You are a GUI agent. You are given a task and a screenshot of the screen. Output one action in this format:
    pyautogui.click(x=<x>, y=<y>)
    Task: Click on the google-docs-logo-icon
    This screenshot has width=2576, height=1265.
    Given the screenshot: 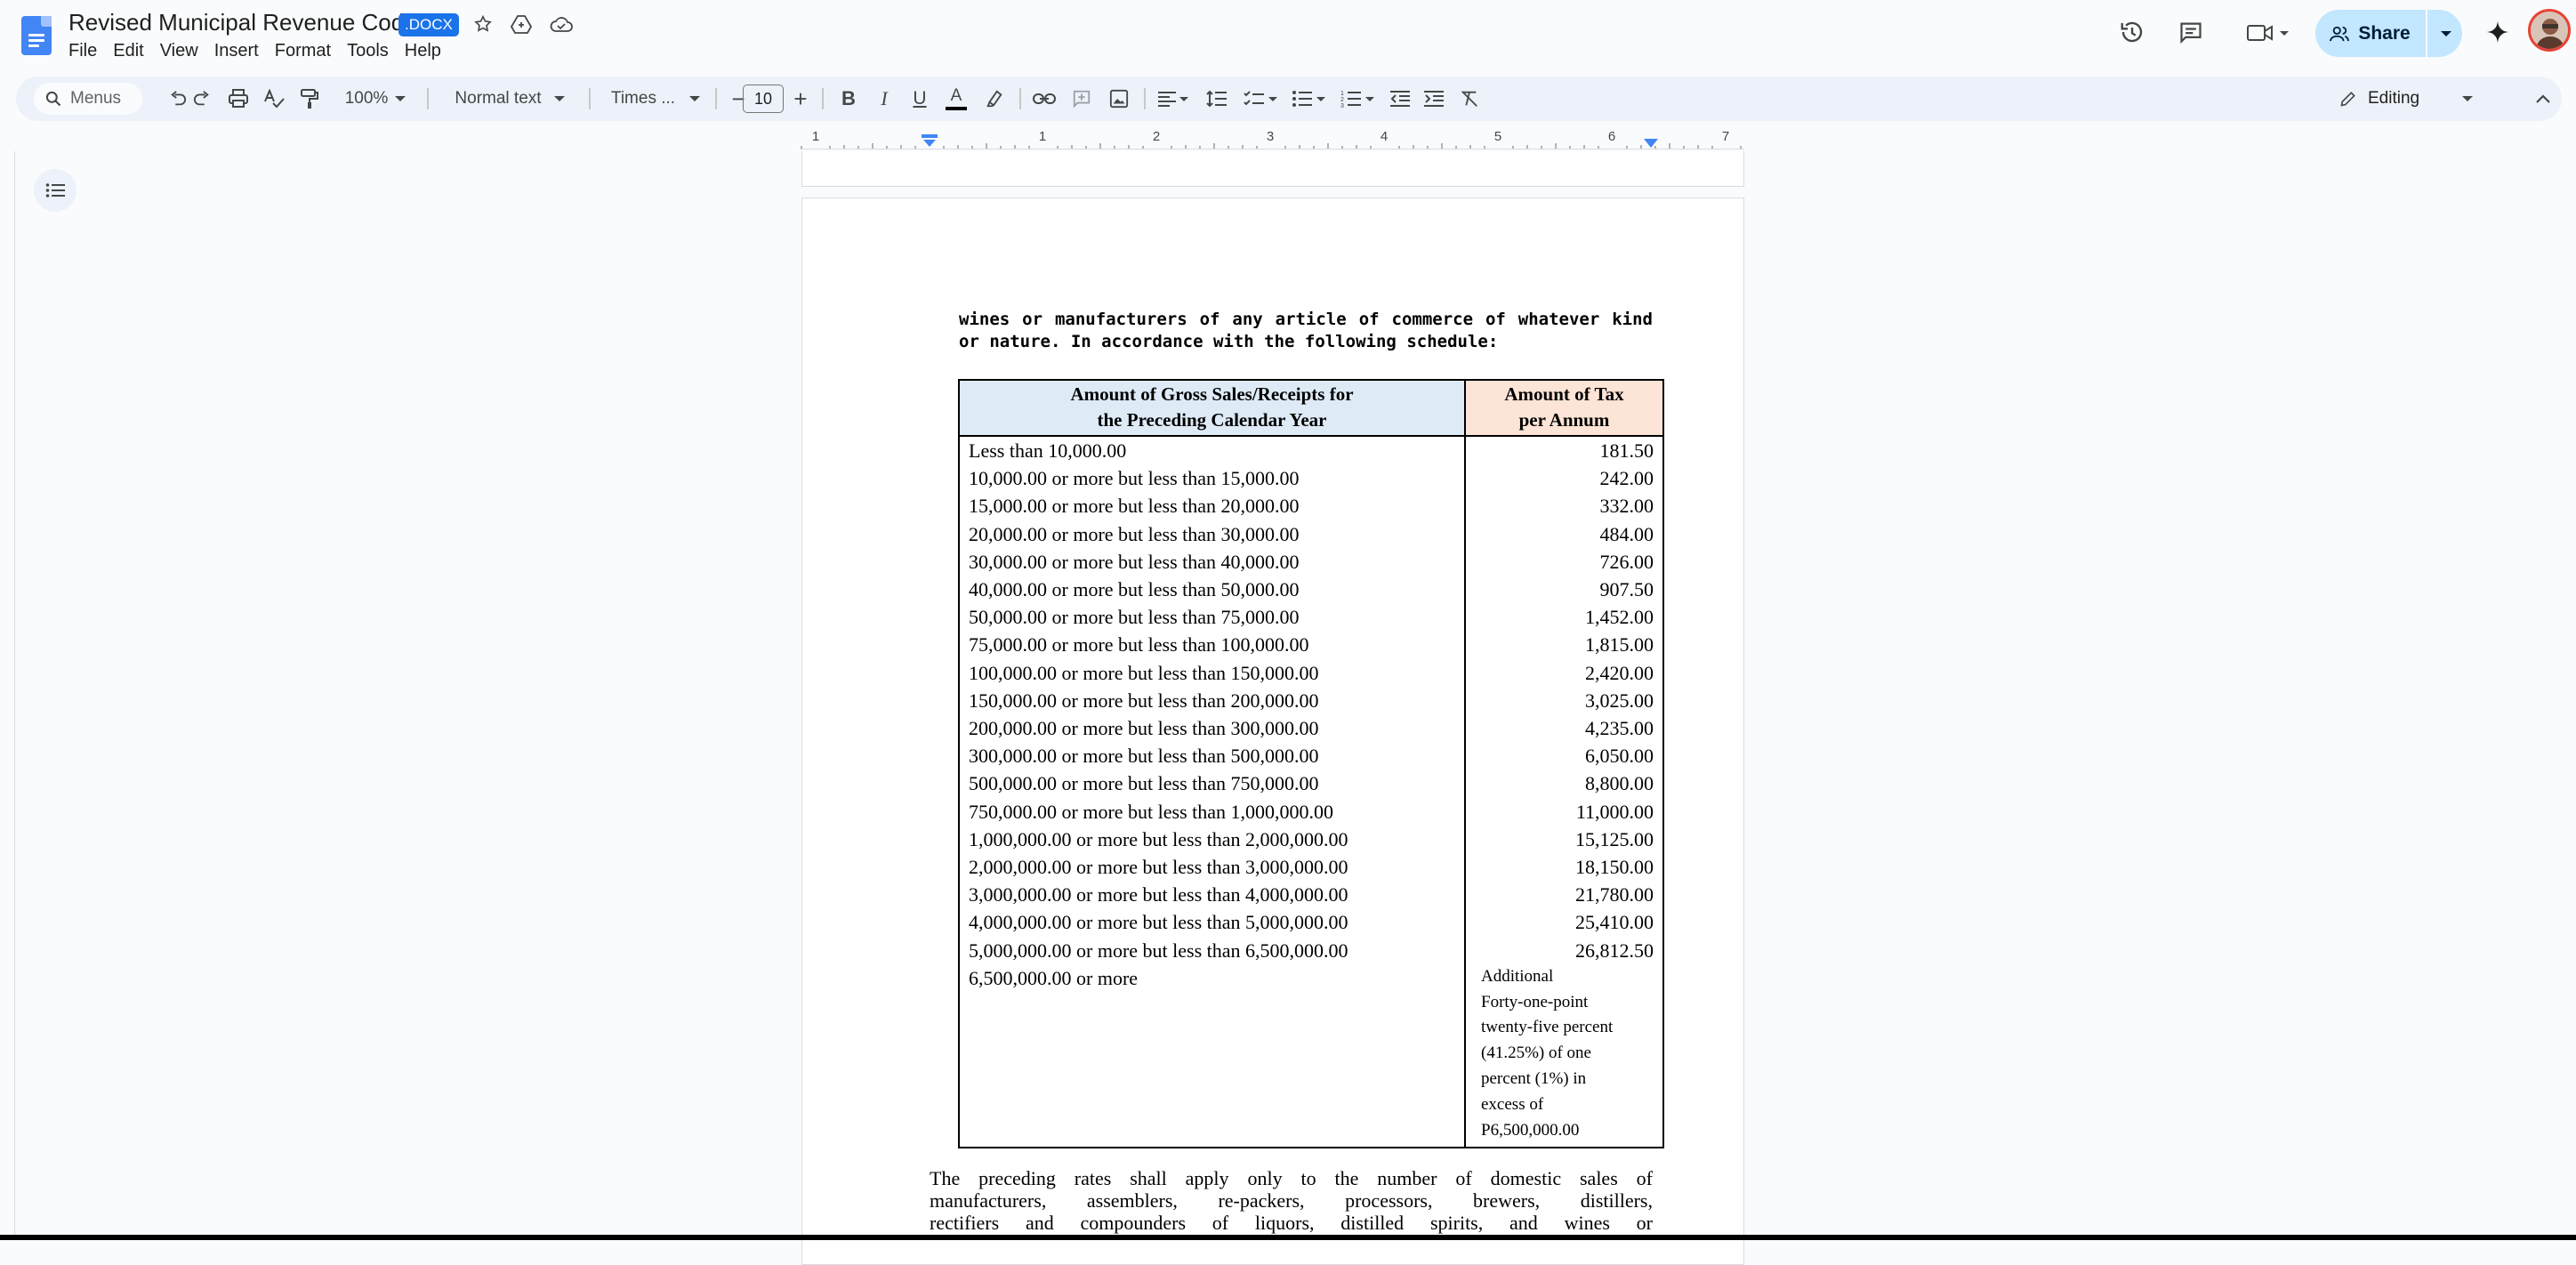 What is the action you would take?
    pyautogui.click(x=36, y=35)
    